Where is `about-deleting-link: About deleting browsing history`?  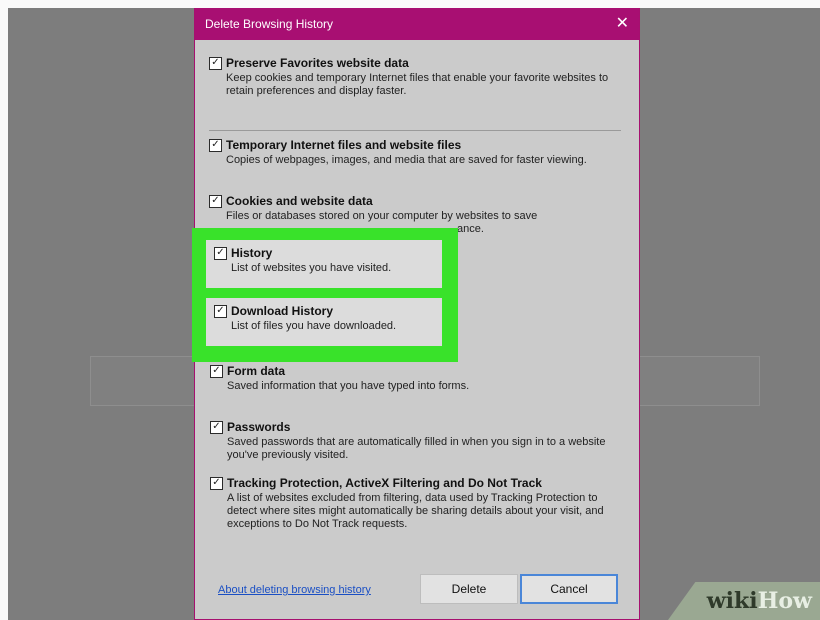 about-deleting-link: About deleting browsing history is located at coordinates (294, 590).